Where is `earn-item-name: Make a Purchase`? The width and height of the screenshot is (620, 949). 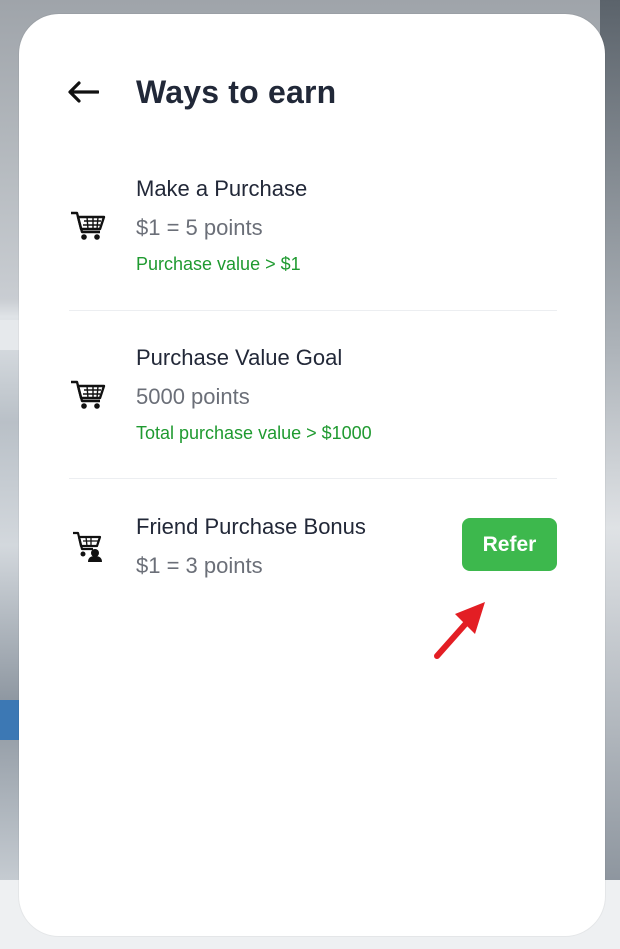 earn-item-name: Make a Purchase is located at coordinates (222, 188).